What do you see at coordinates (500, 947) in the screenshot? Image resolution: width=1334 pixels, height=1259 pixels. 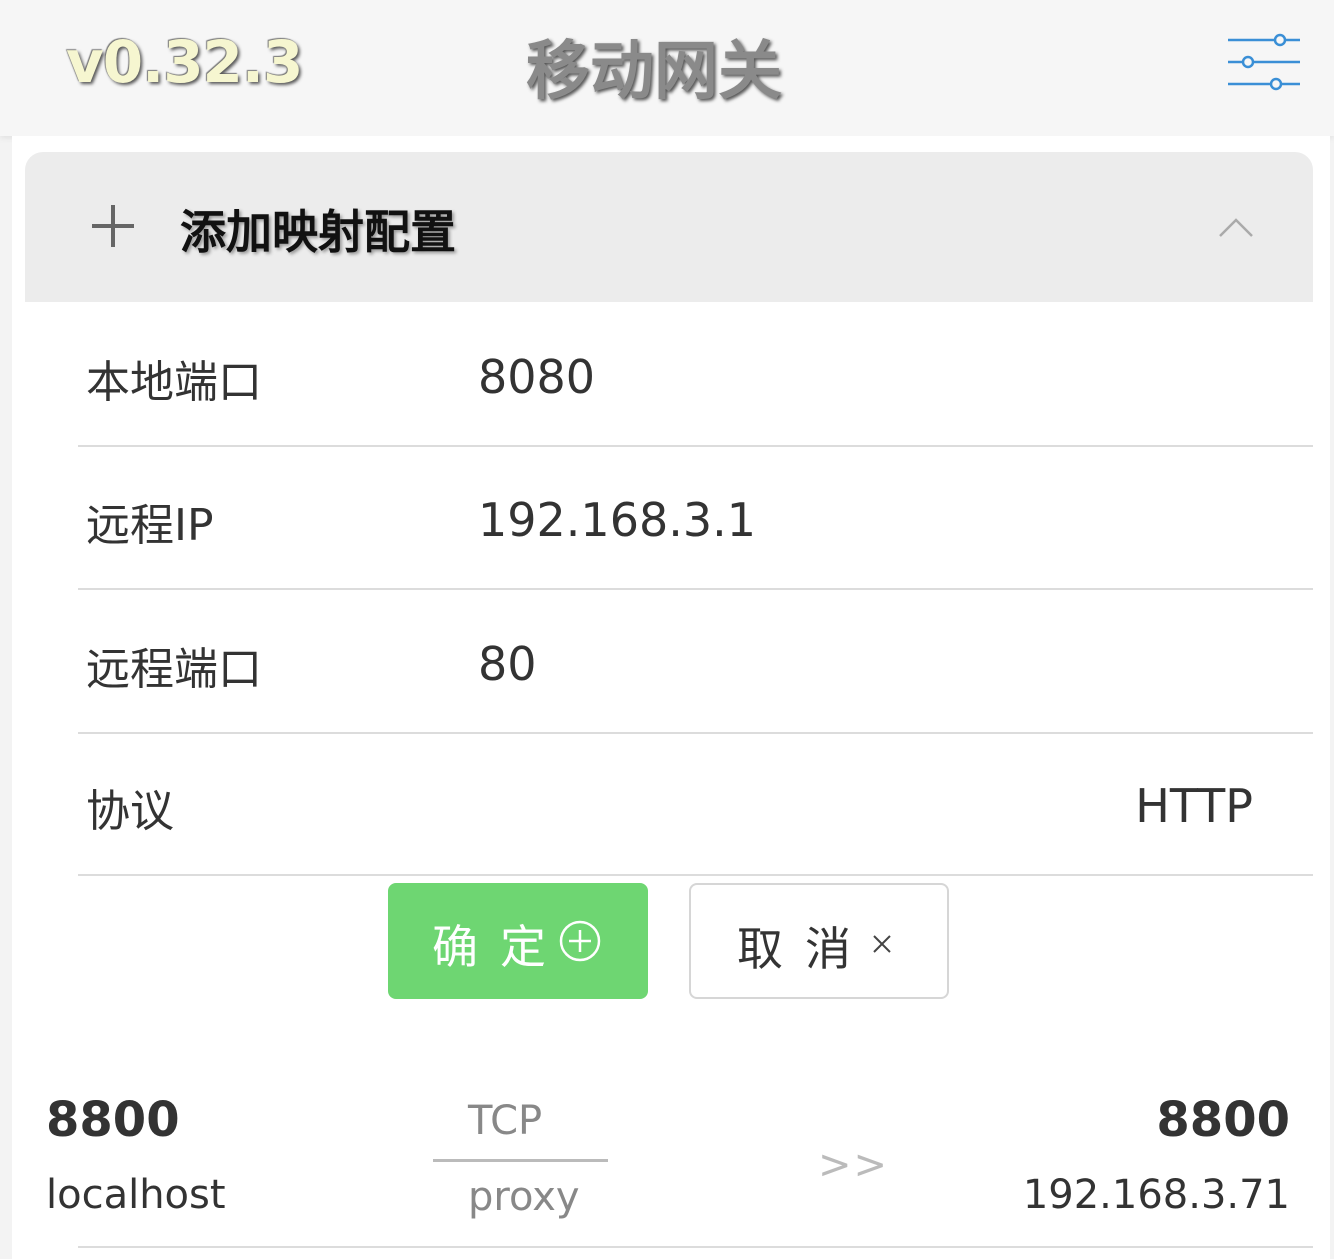 I see `confirm-label: 确定` at bounding box center [500, 947].